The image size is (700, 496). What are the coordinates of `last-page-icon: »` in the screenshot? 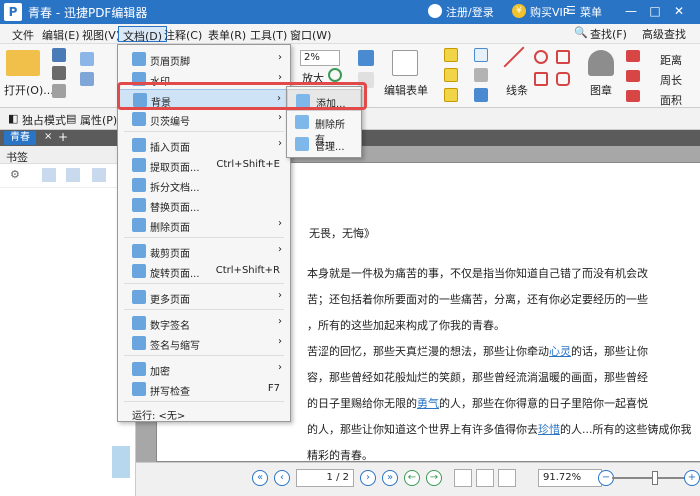 It's located at (390, 478).